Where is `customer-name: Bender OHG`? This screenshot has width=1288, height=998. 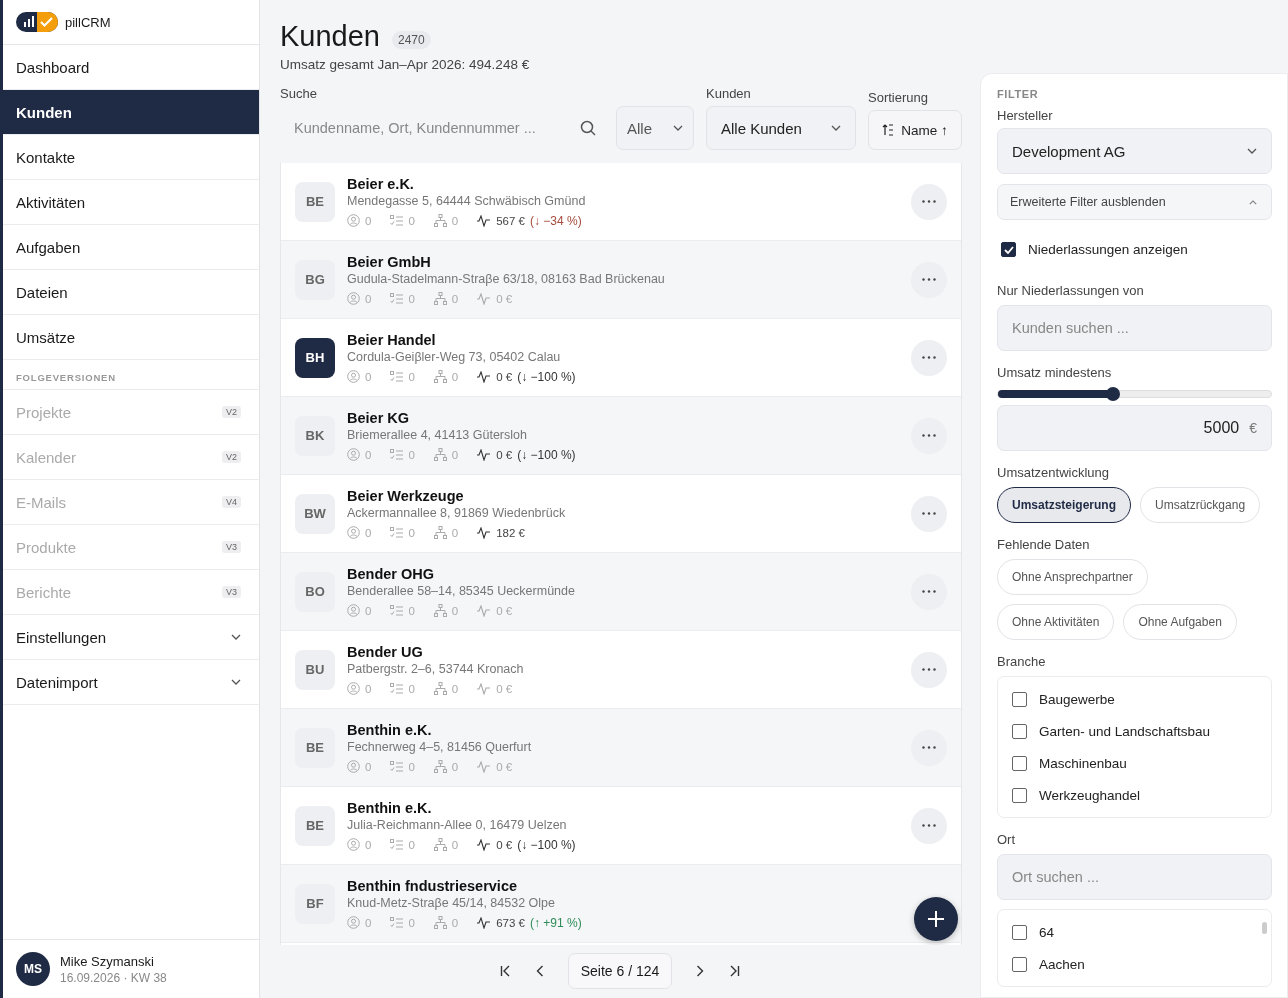
customer-name: Bender OHG is located at coordinates (623, 574).